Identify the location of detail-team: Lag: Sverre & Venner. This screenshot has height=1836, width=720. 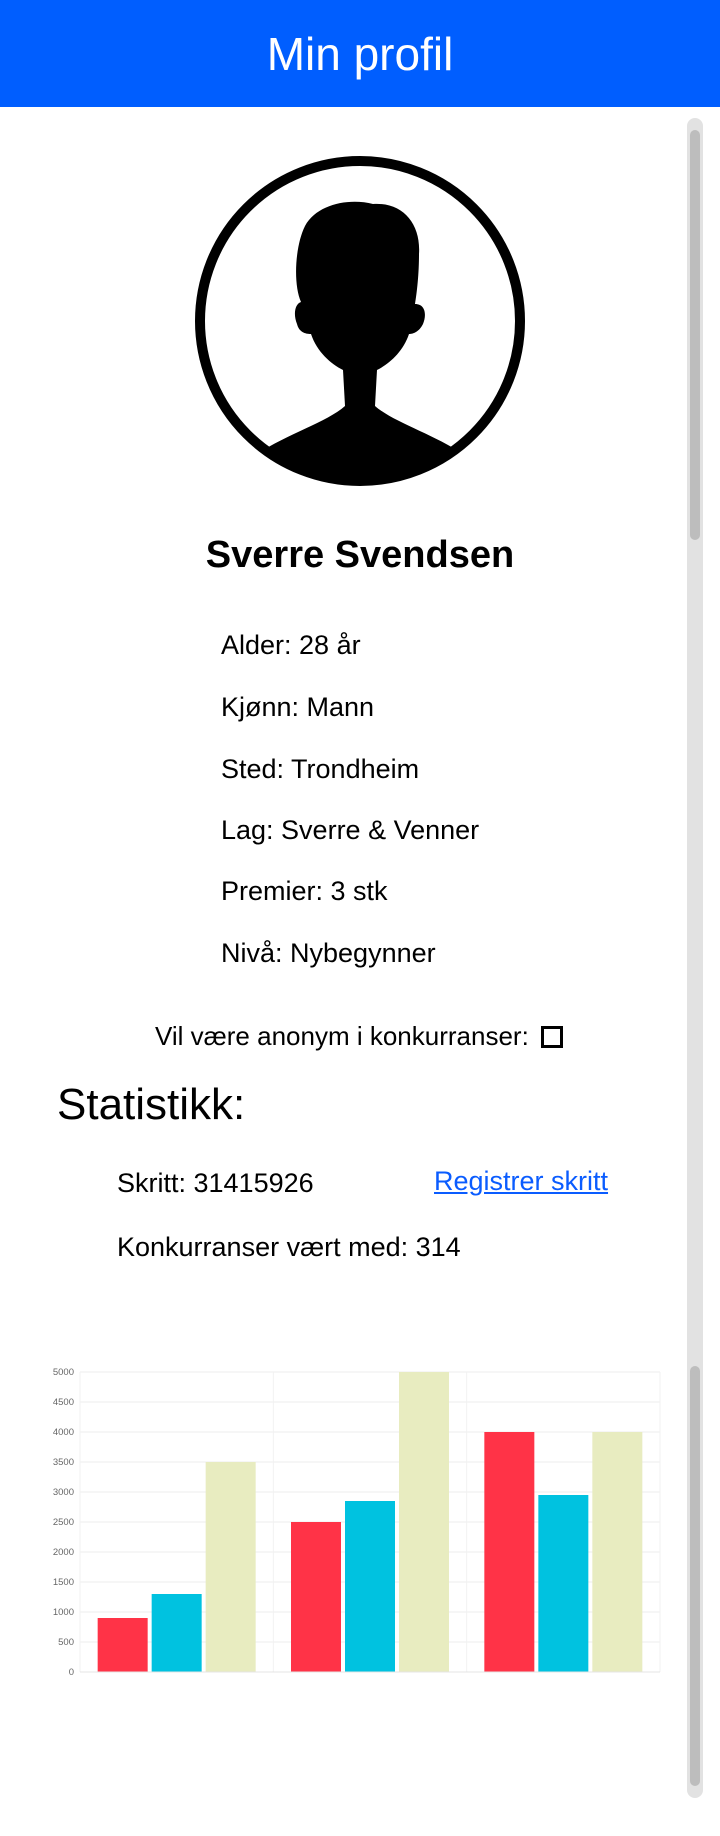
(350, 830).